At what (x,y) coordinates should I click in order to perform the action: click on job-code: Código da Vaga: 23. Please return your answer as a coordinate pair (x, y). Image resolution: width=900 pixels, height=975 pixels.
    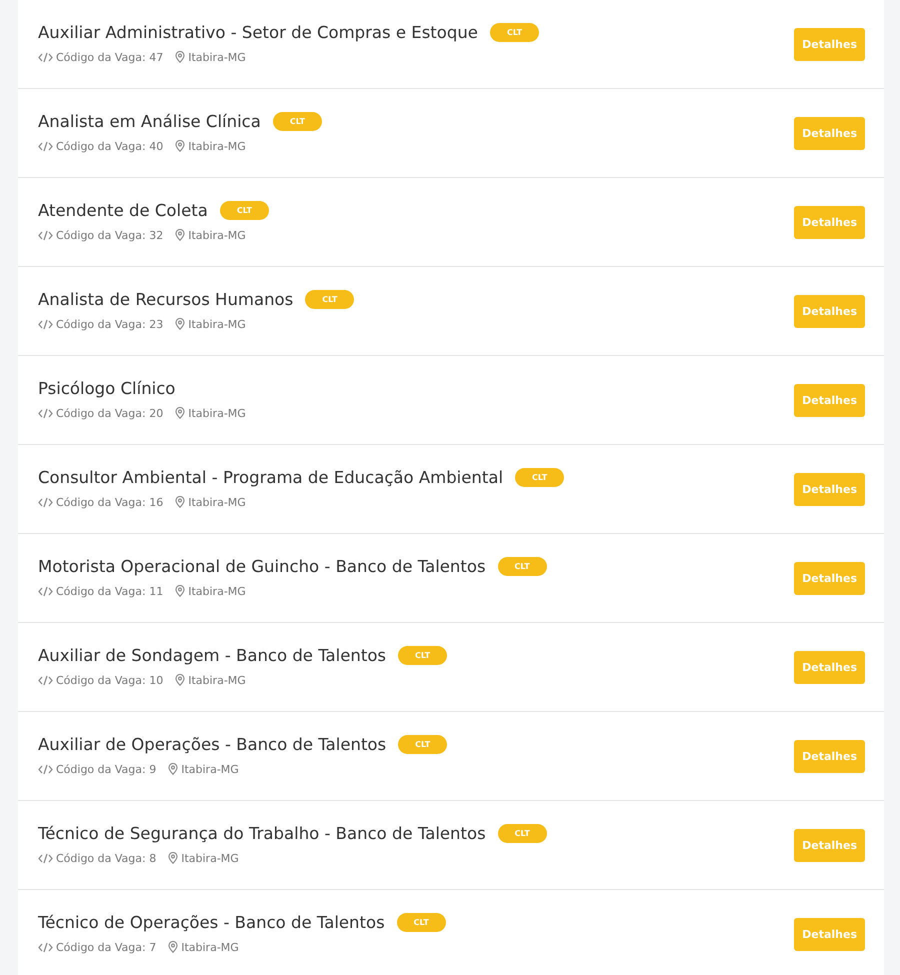
    Looking at the image, I should click on (110, 324).